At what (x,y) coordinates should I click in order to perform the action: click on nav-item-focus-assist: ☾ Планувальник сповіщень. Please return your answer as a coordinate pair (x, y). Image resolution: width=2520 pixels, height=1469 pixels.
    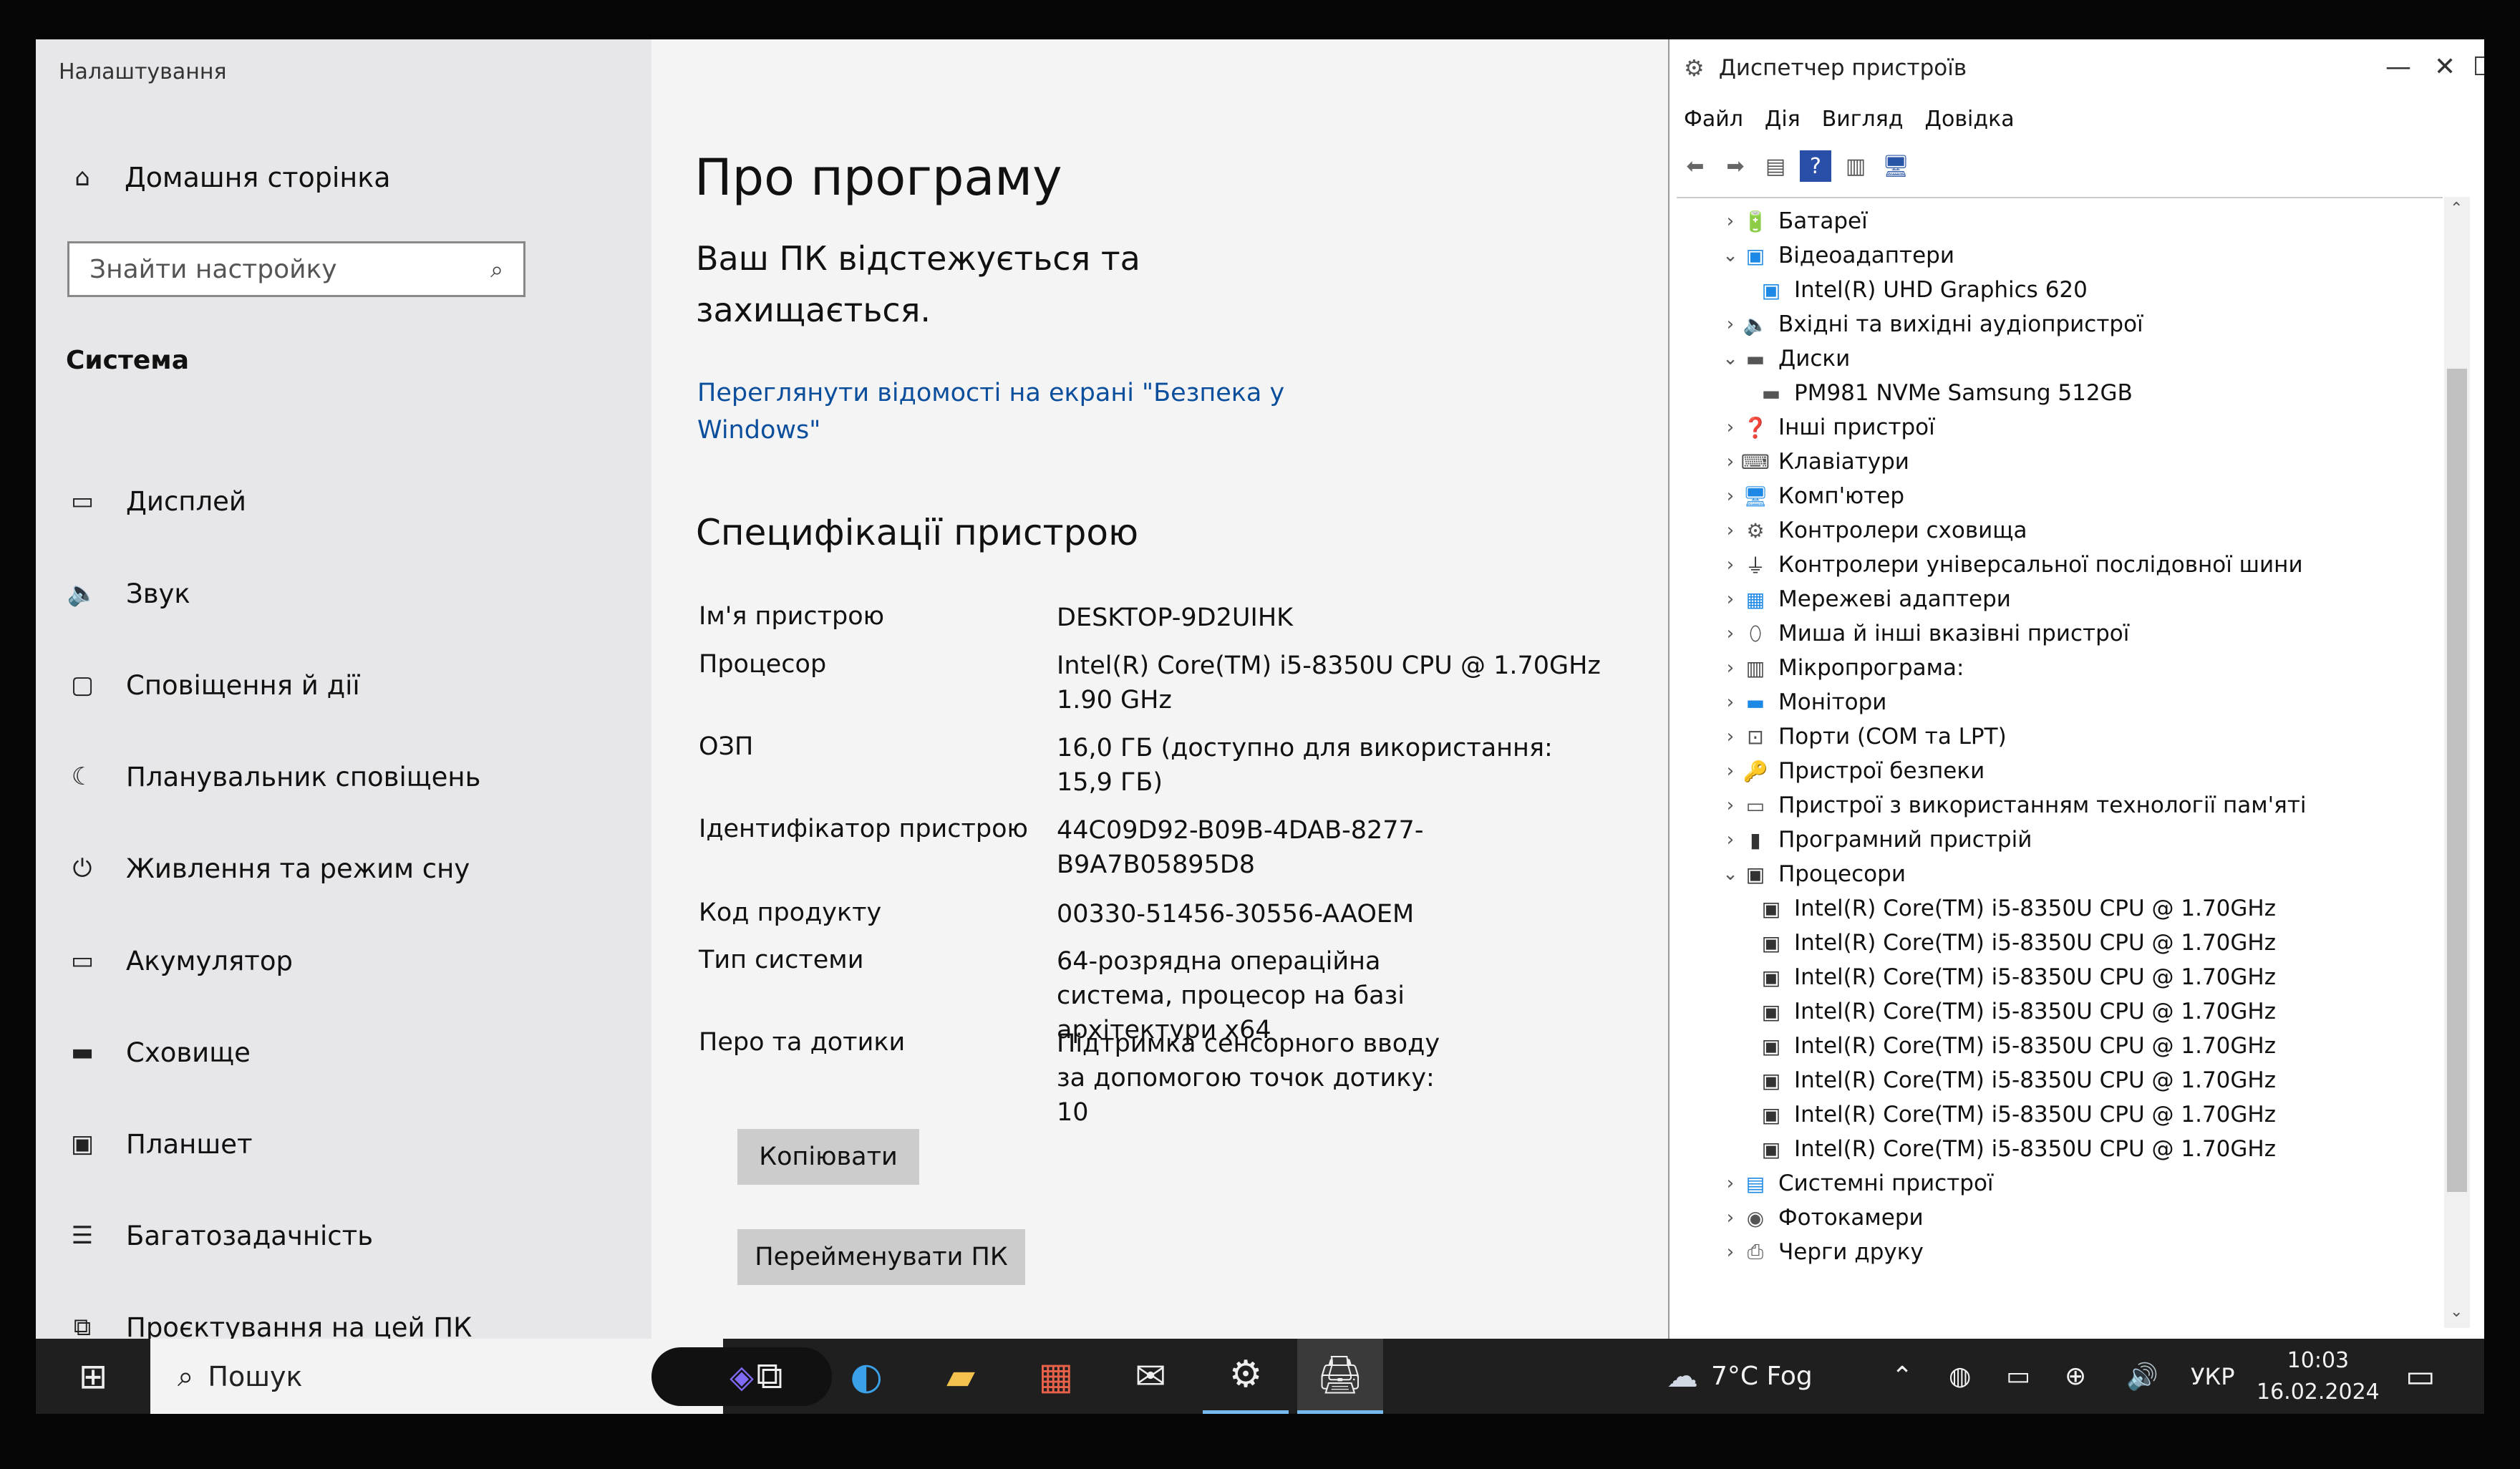
    Looking at the image, I should click on (352, 777).